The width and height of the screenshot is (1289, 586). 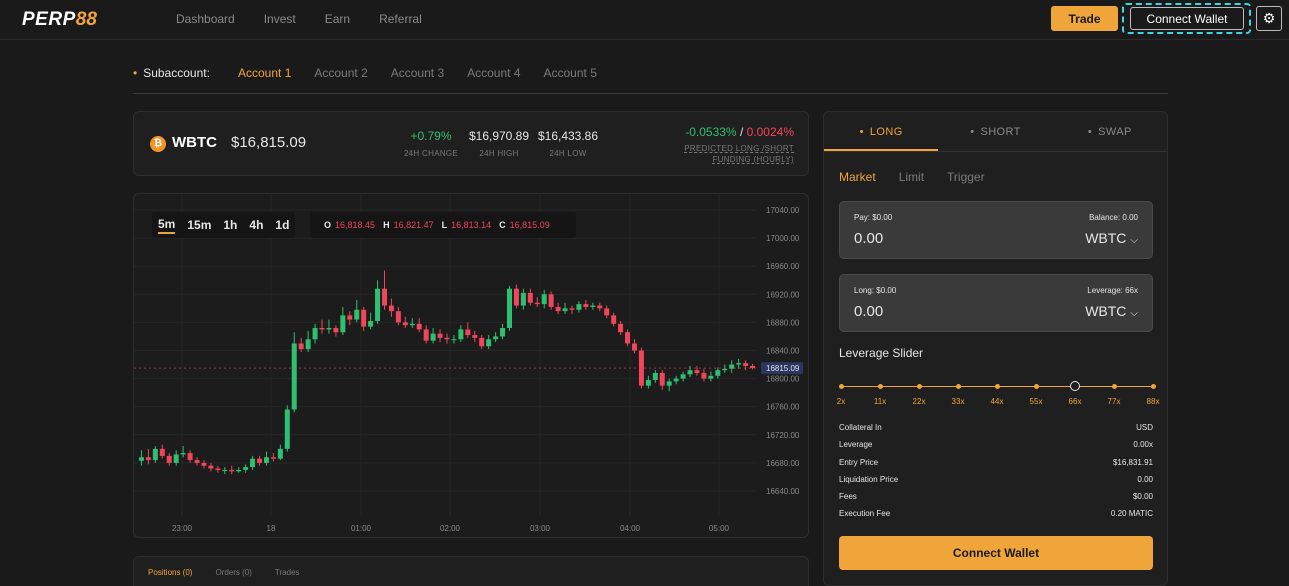 I want to click on leverage-slider: 2x 11x 22x 33x 44x 55x 66x 77x 88x, so click(x=998, y=394).